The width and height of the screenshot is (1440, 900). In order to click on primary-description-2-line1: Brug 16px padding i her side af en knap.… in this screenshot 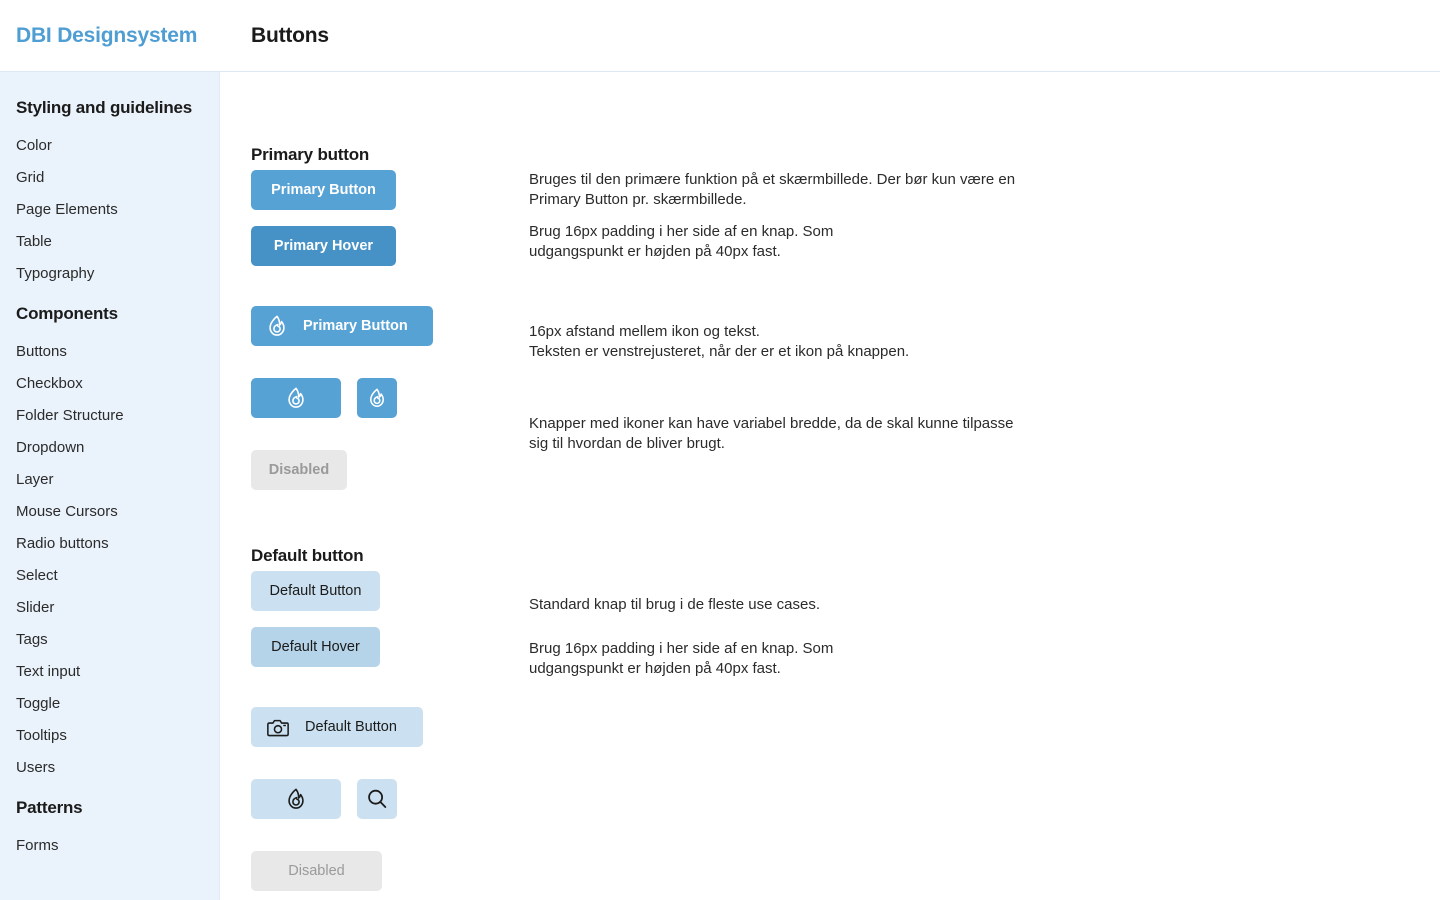, I will do `click(681, 231)`.